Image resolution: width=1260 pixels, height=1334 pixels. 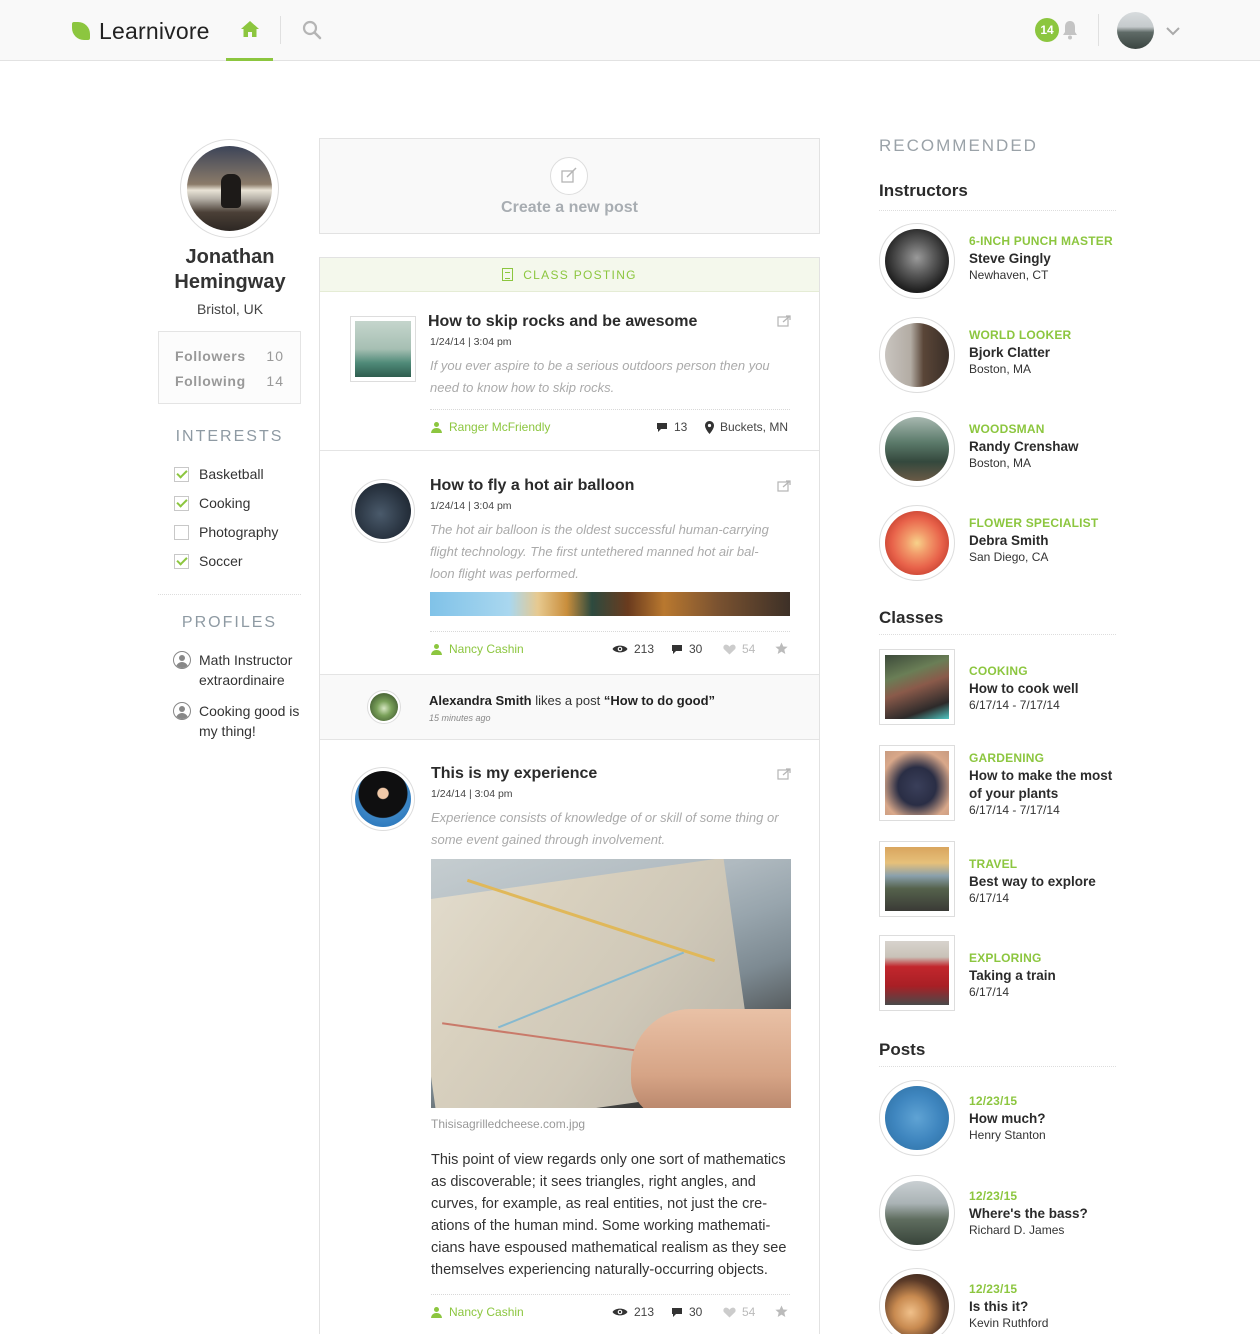 What do you see at coordinates (1098, 30) in the screenshot?
I see `header-divider` at bounding box center [1098, 30].